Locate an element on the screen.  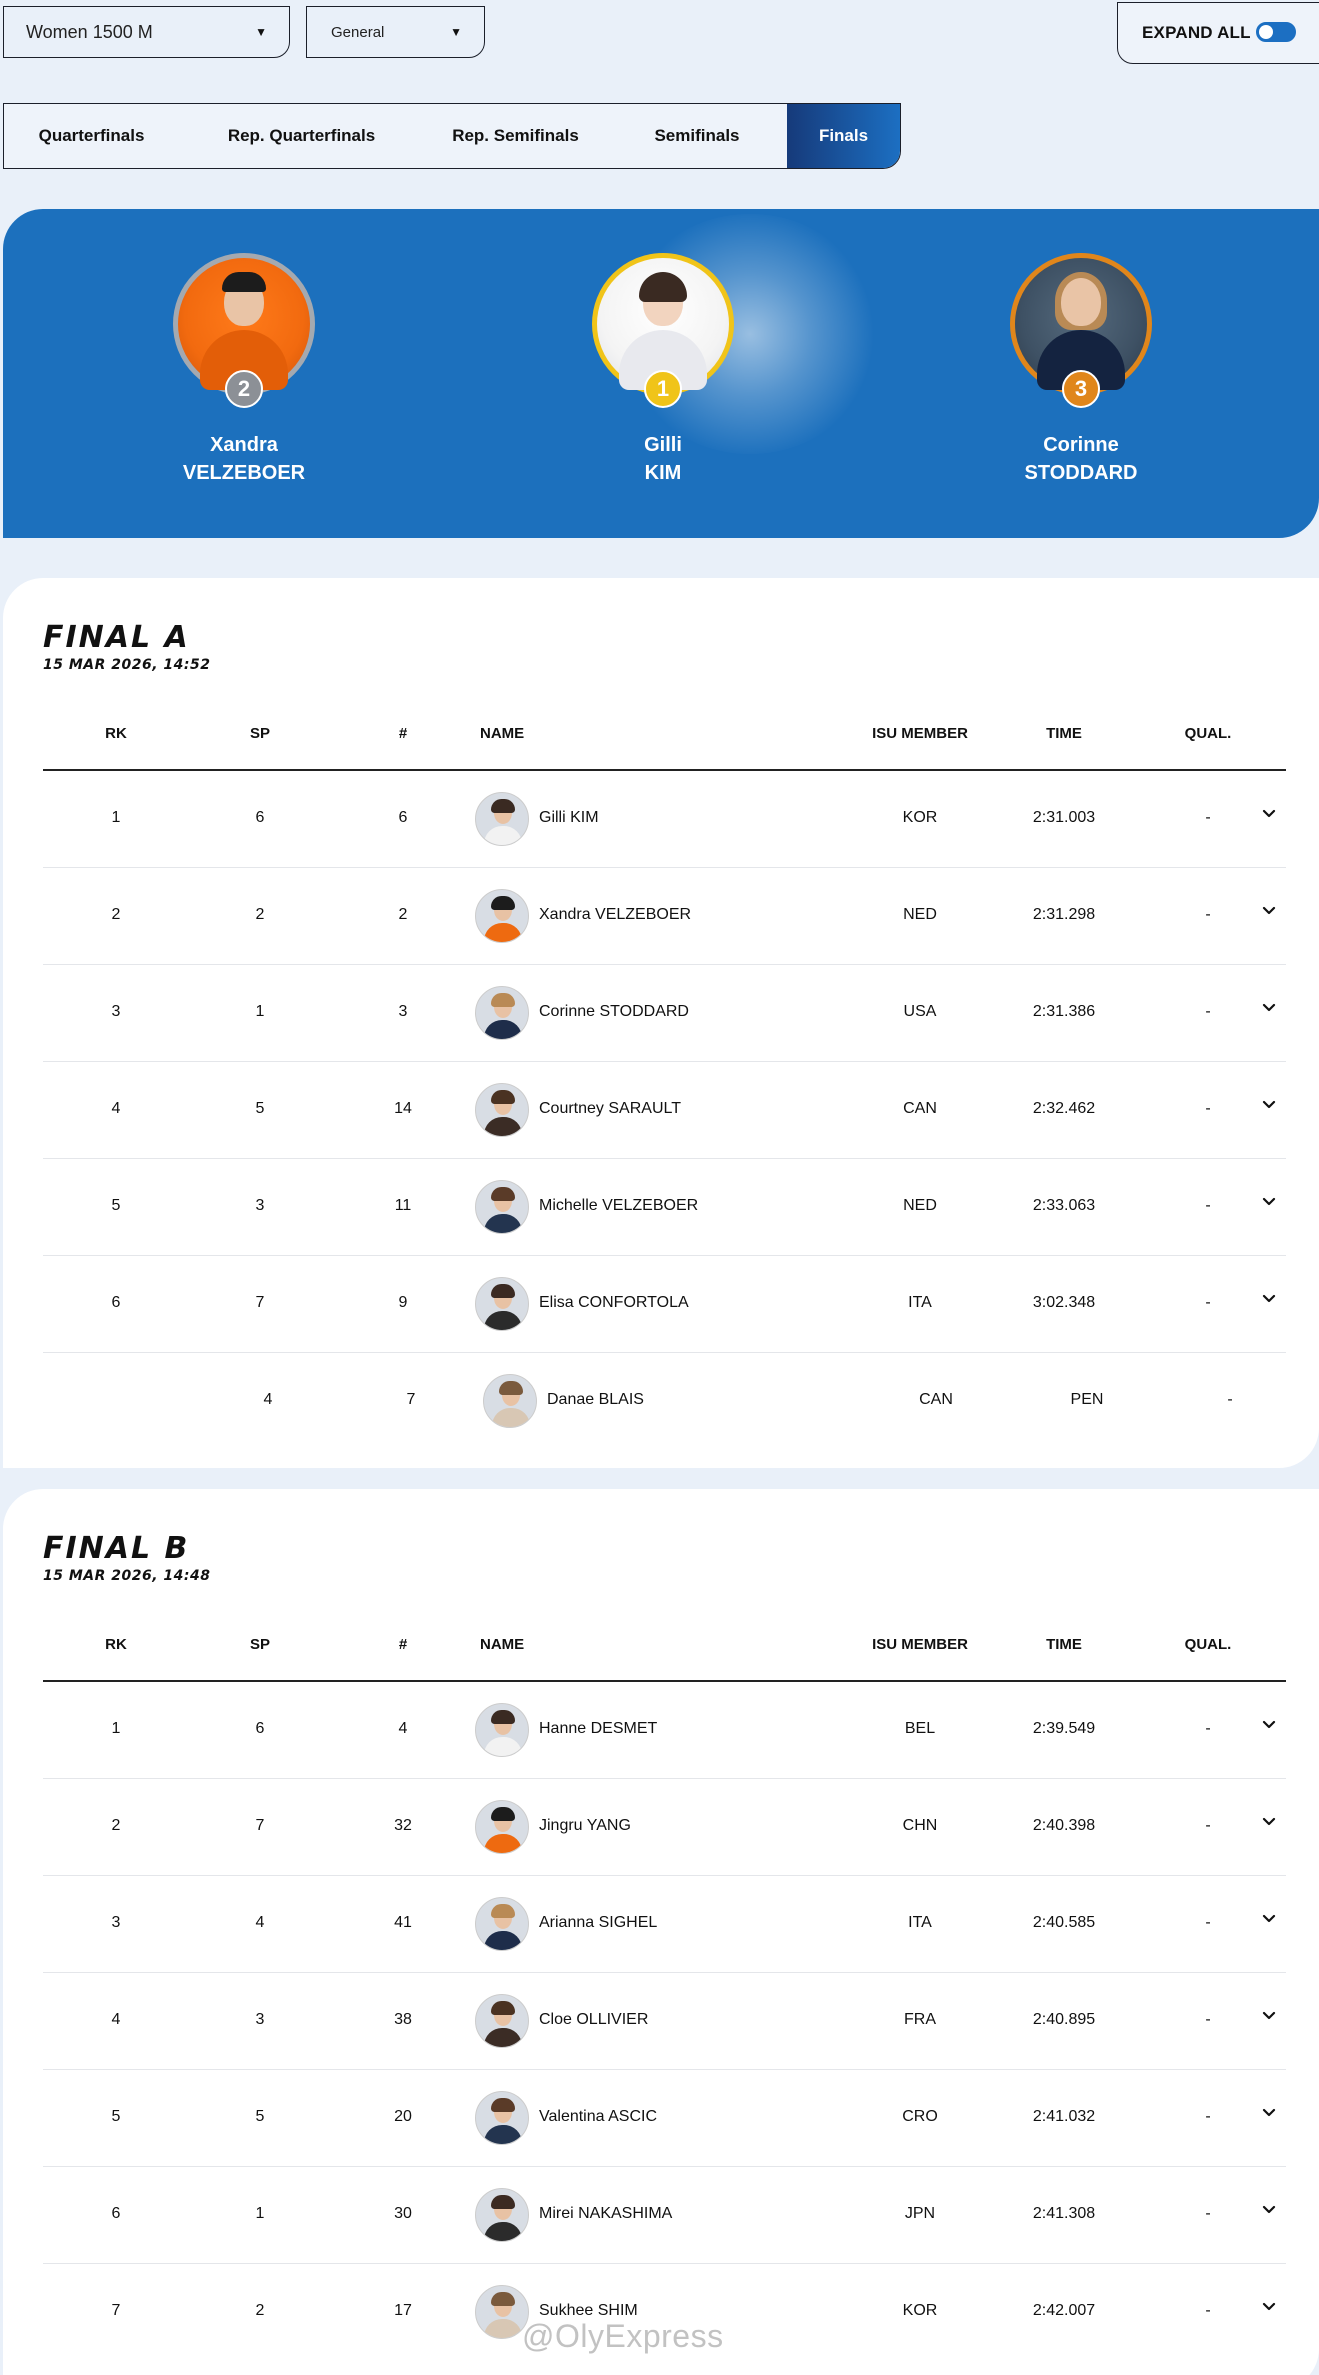
cell-time: 2:41.032 is located at coordinates (1064, 2116).